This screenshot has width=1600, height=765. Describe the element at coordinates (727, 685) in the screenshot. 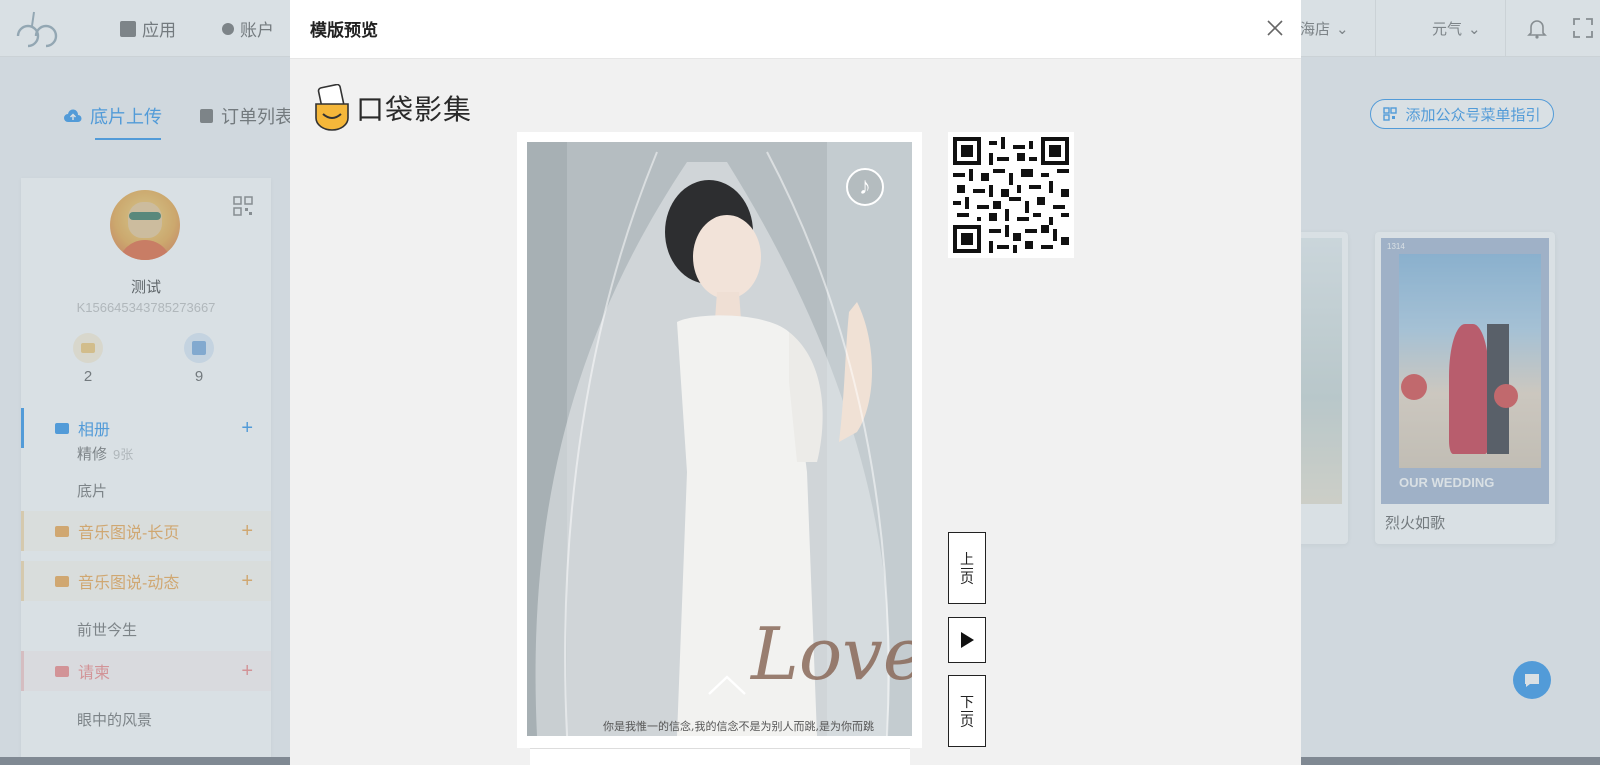

I see `chevron-up-icon` at that location.